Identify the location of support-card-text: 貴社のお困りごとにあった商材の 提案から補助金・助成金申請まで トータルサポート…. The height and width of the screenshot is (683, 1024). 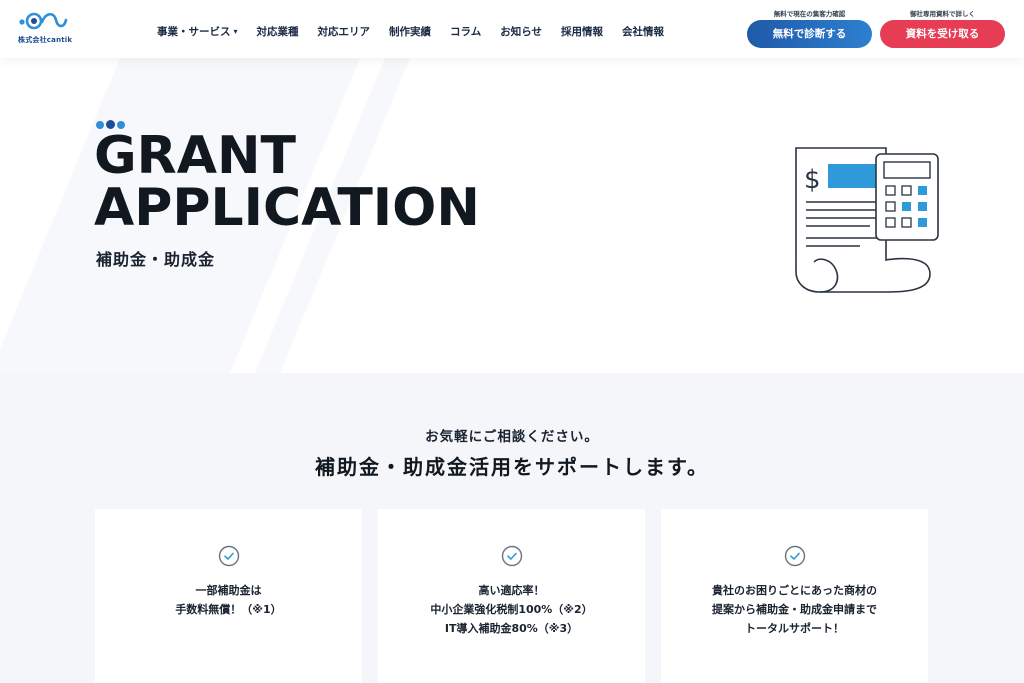
(794, 609).